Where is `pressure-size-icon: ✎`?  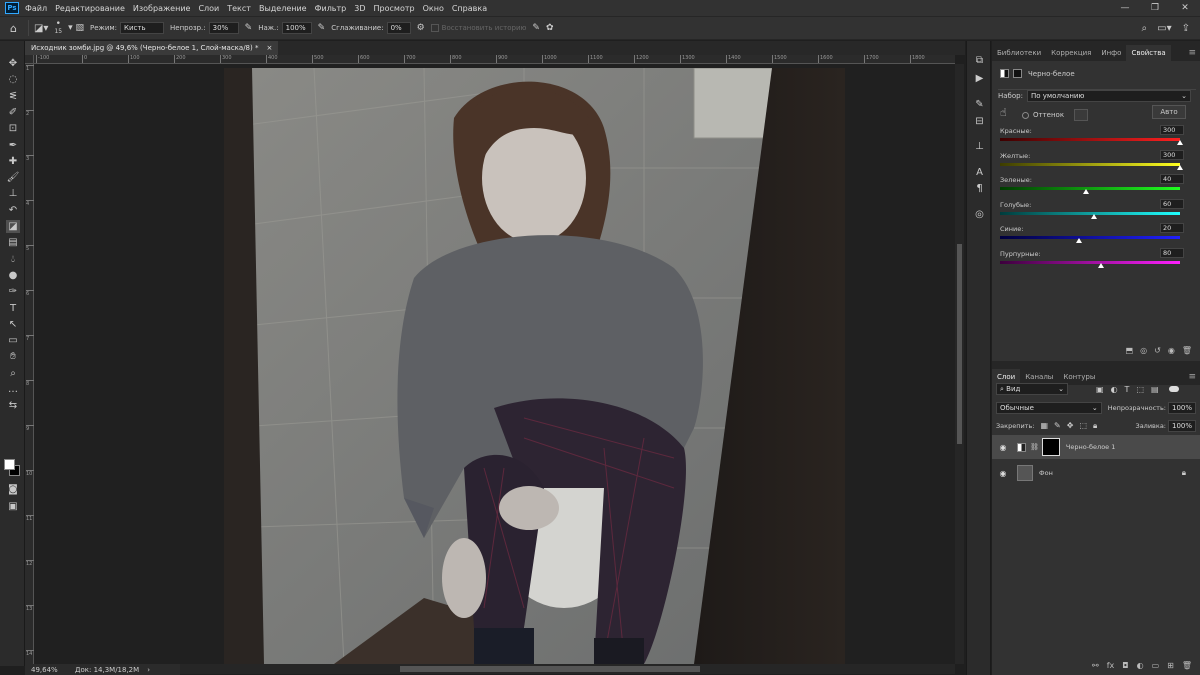
pressure-size-icon: ✎ is located at coordinates (536, 28).